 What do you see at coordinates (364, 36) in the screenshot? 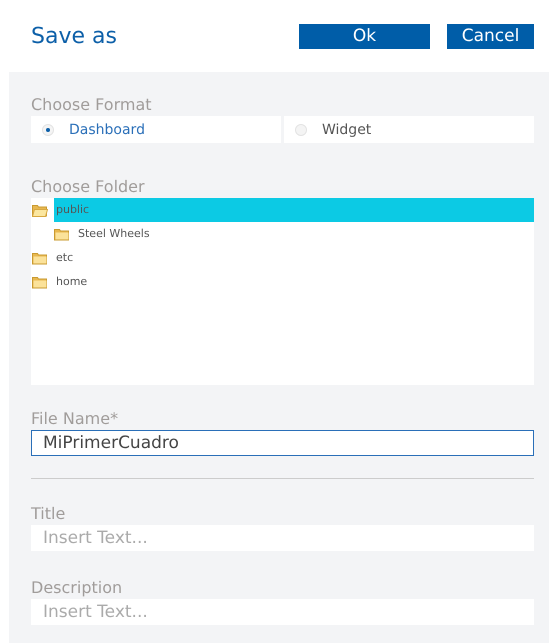
I see `dialog-button: Ok` at bounding box center [364, 36].